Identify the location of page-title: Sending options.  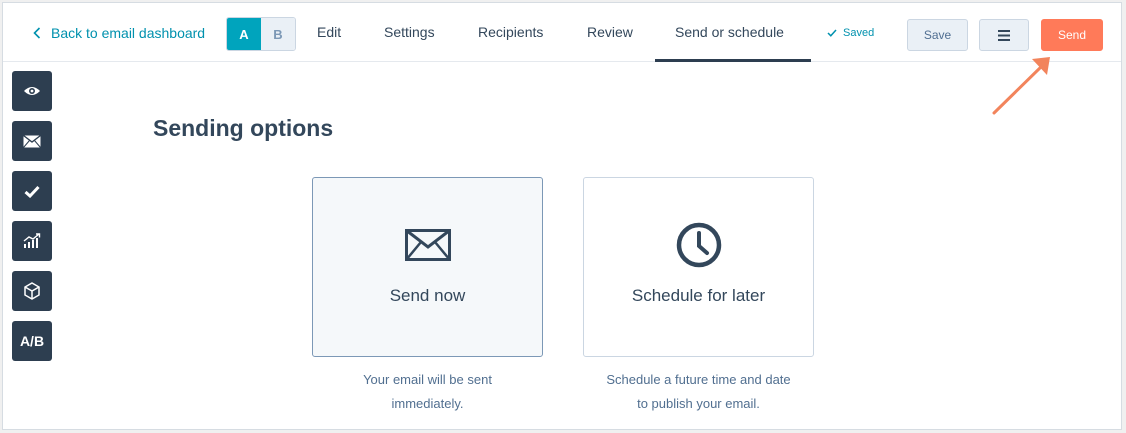
(243, 128).